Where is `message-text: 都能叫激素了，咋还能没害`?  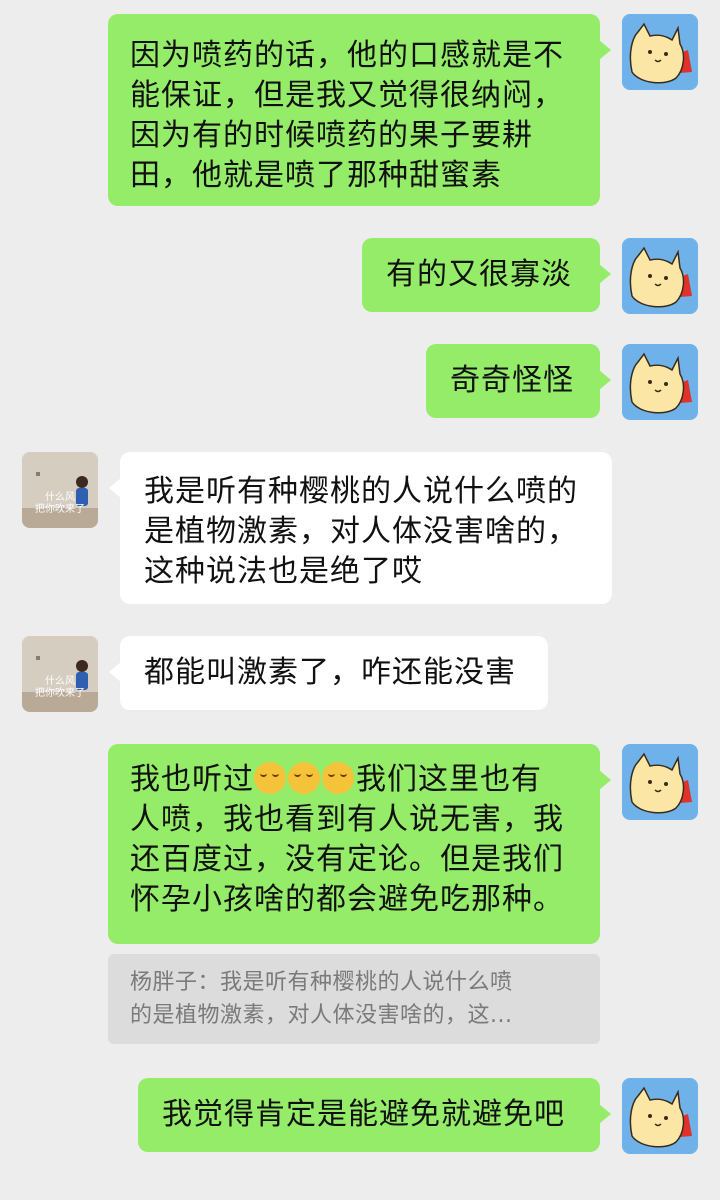
message-text: 都能叫激素了，咋还能没害 is located at coordinates (330, 672).